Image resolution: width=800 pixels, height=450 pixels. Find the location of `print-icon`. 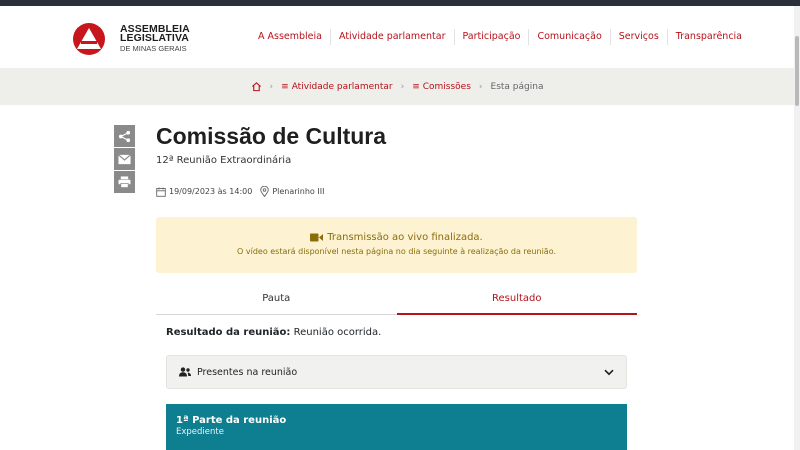

print-icon is located at coordinates (124, 182).